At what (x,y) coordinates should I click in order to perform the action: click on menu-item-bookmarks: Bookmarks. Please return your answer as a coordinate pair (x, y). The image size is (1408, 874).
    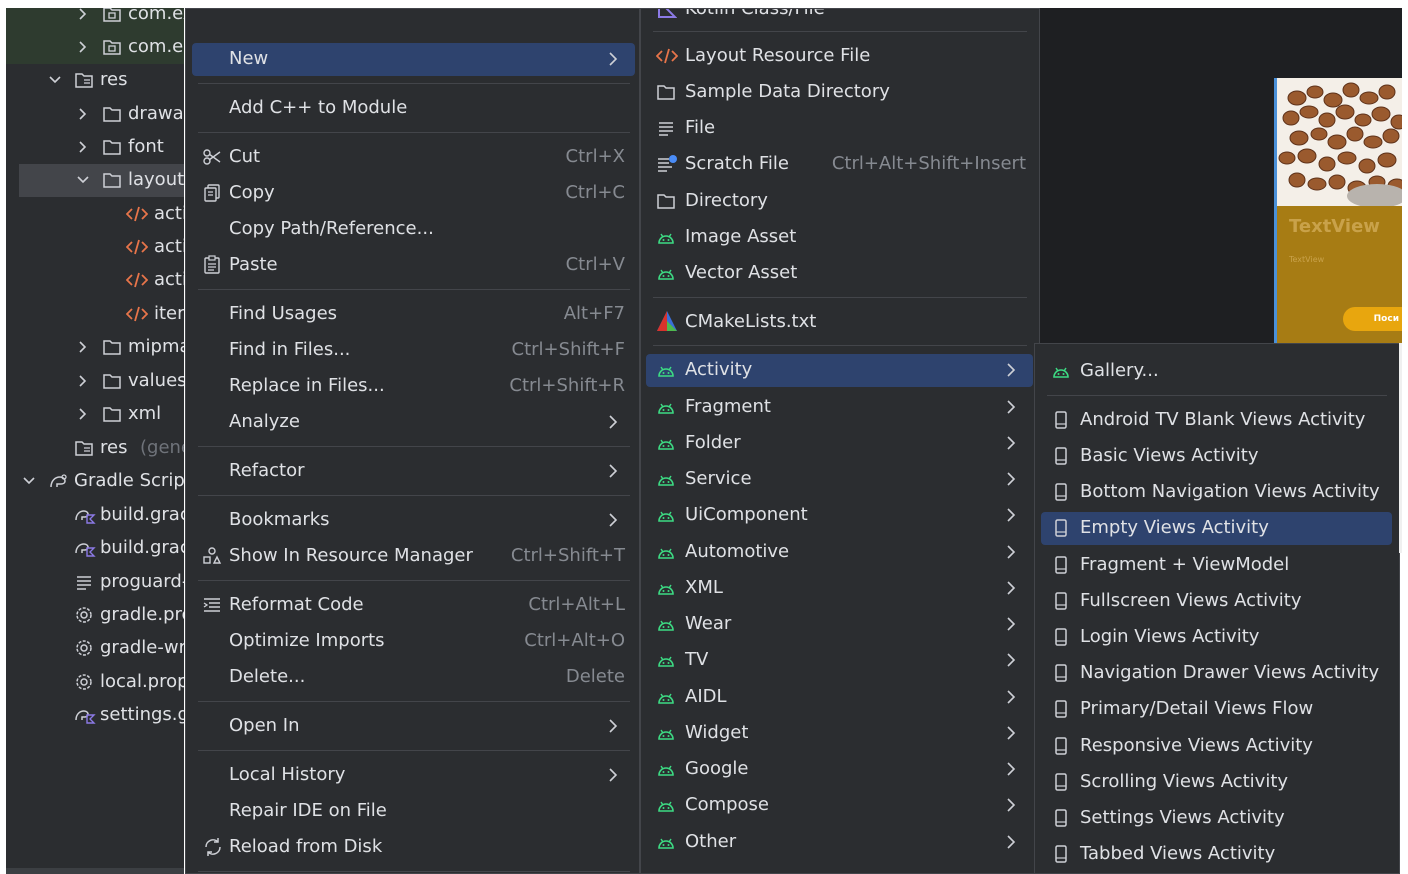
    Looking at the image, I should click on (413, 520).